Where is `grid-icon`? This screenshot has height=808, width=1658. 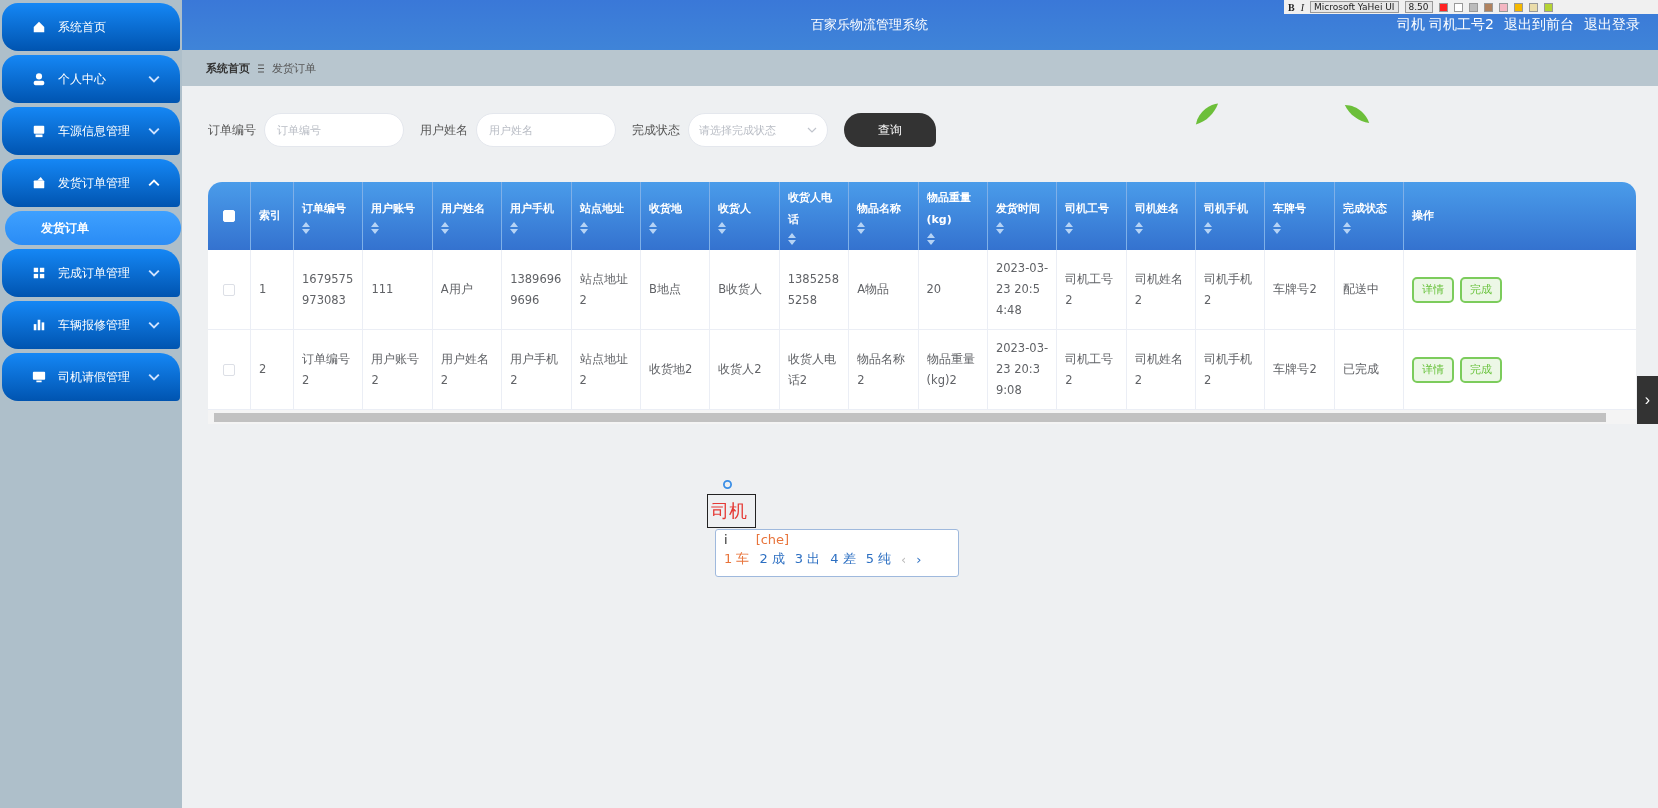
grid-icon is located at coordinates (39, 273).